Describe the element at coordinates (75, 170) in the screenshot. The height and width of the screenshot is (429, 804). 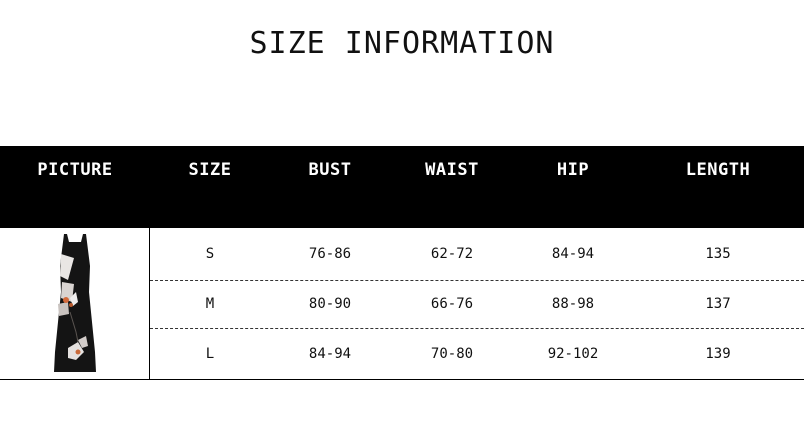
I see `header-picture: PICTURE` at that location.